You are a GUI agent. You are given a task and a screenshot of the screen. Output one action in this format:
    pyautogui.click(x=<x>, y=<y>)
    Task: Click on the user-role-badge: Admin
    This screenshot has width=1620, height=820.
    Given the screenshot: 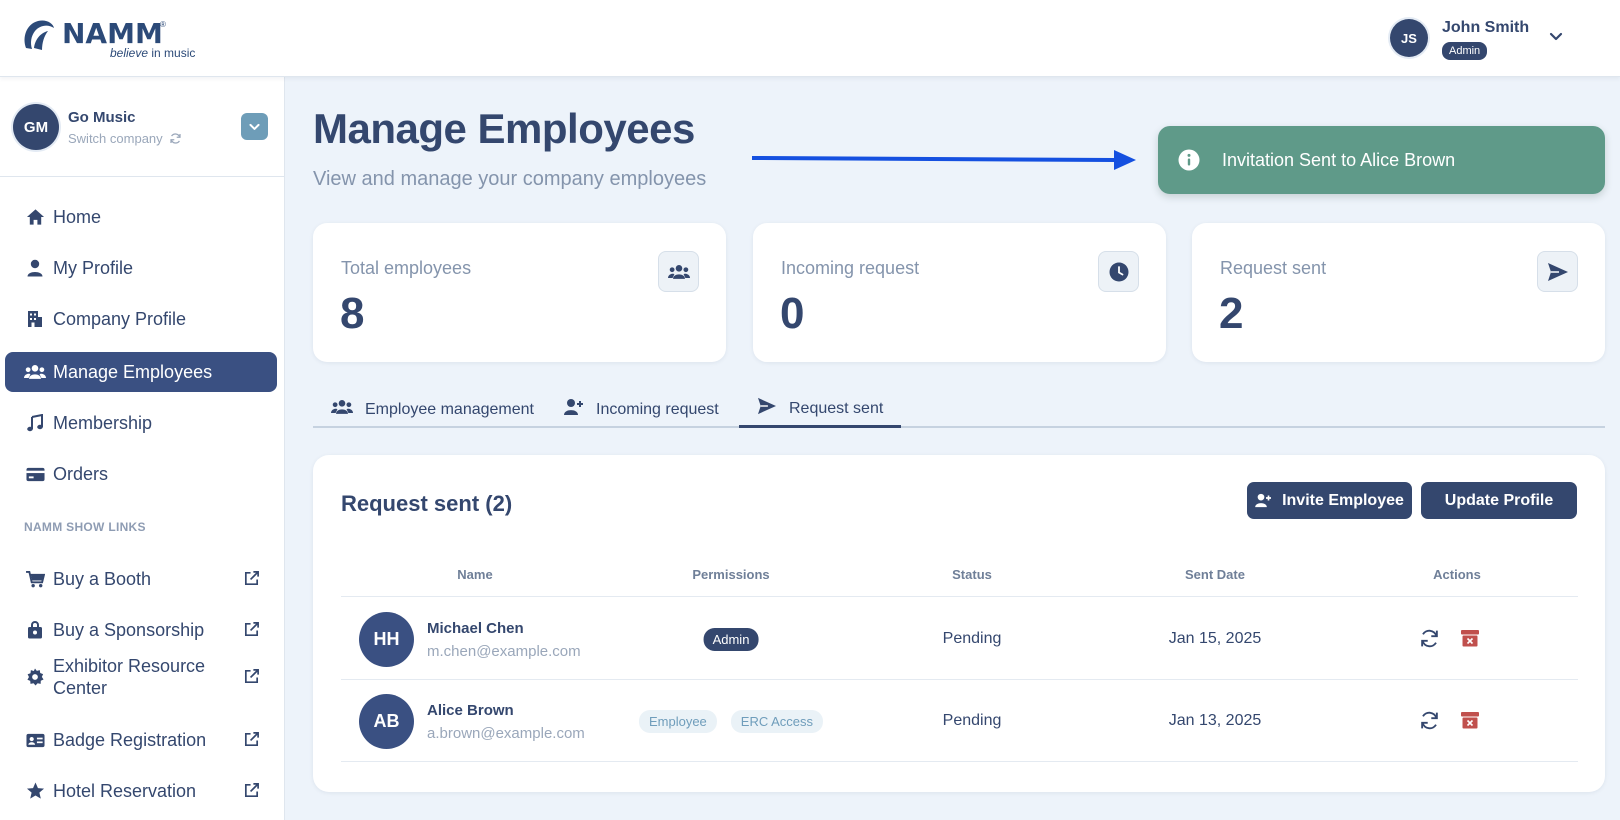 What is the action you would take?
    pyautogui.click(x=1465, y=51)
    